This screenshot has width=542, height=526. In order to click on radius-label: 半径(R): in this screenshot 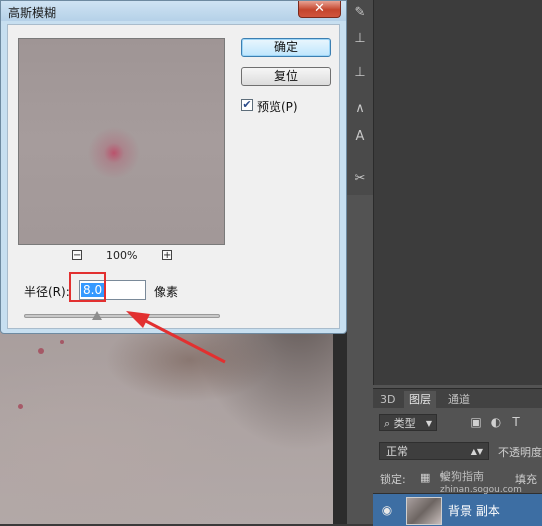, I will do `click(47, 292)`.